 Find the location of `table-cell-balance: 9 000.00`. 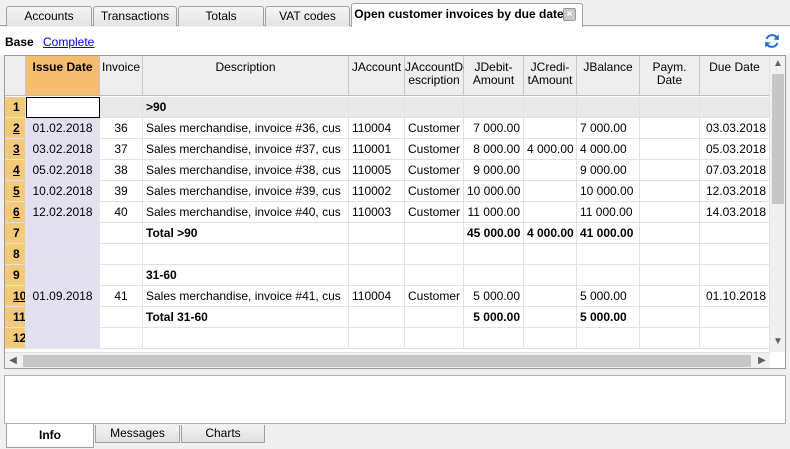

table-cell-balance: 9 000.00 is located at coordinates (608, 170).